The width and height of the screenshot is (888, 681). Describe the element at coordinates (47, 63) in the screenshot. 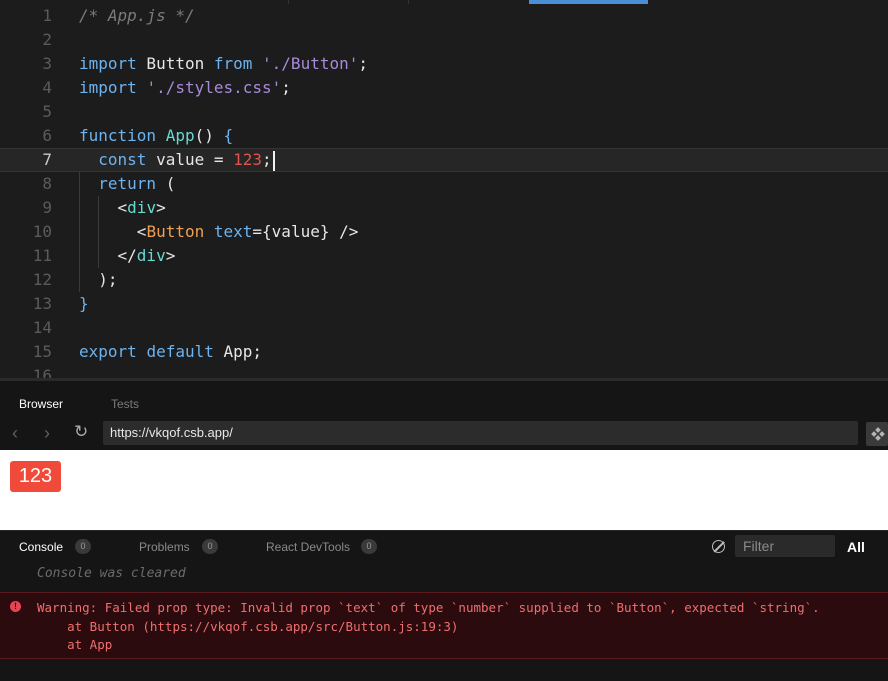

I see `line-number: 3` at that location.